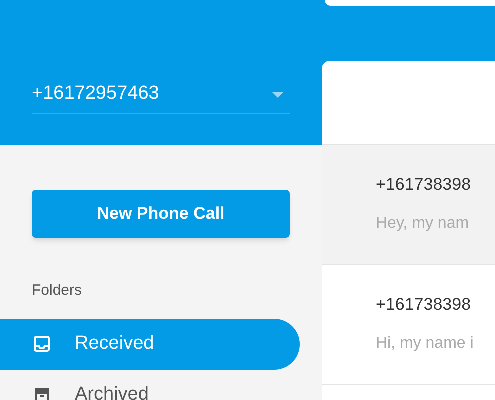  What do you see at coordinates (408, 205) in the screenshot?
I see `message-row: +161738398 Hey, my nam` at bounding box center [408, 205].